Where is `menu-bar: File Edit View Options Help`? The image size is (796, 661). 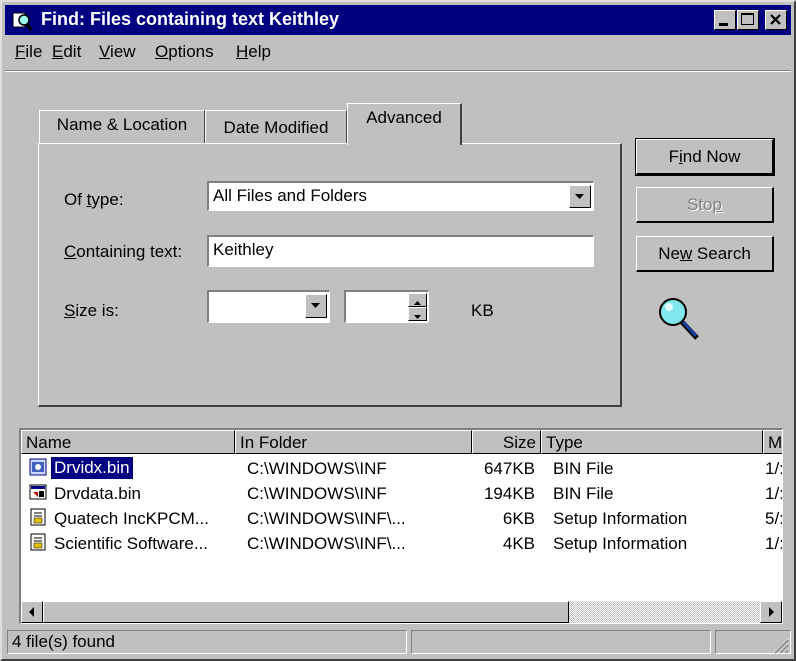 menu-bar: File Edit View Options Help is located at coordinates (398, 53).